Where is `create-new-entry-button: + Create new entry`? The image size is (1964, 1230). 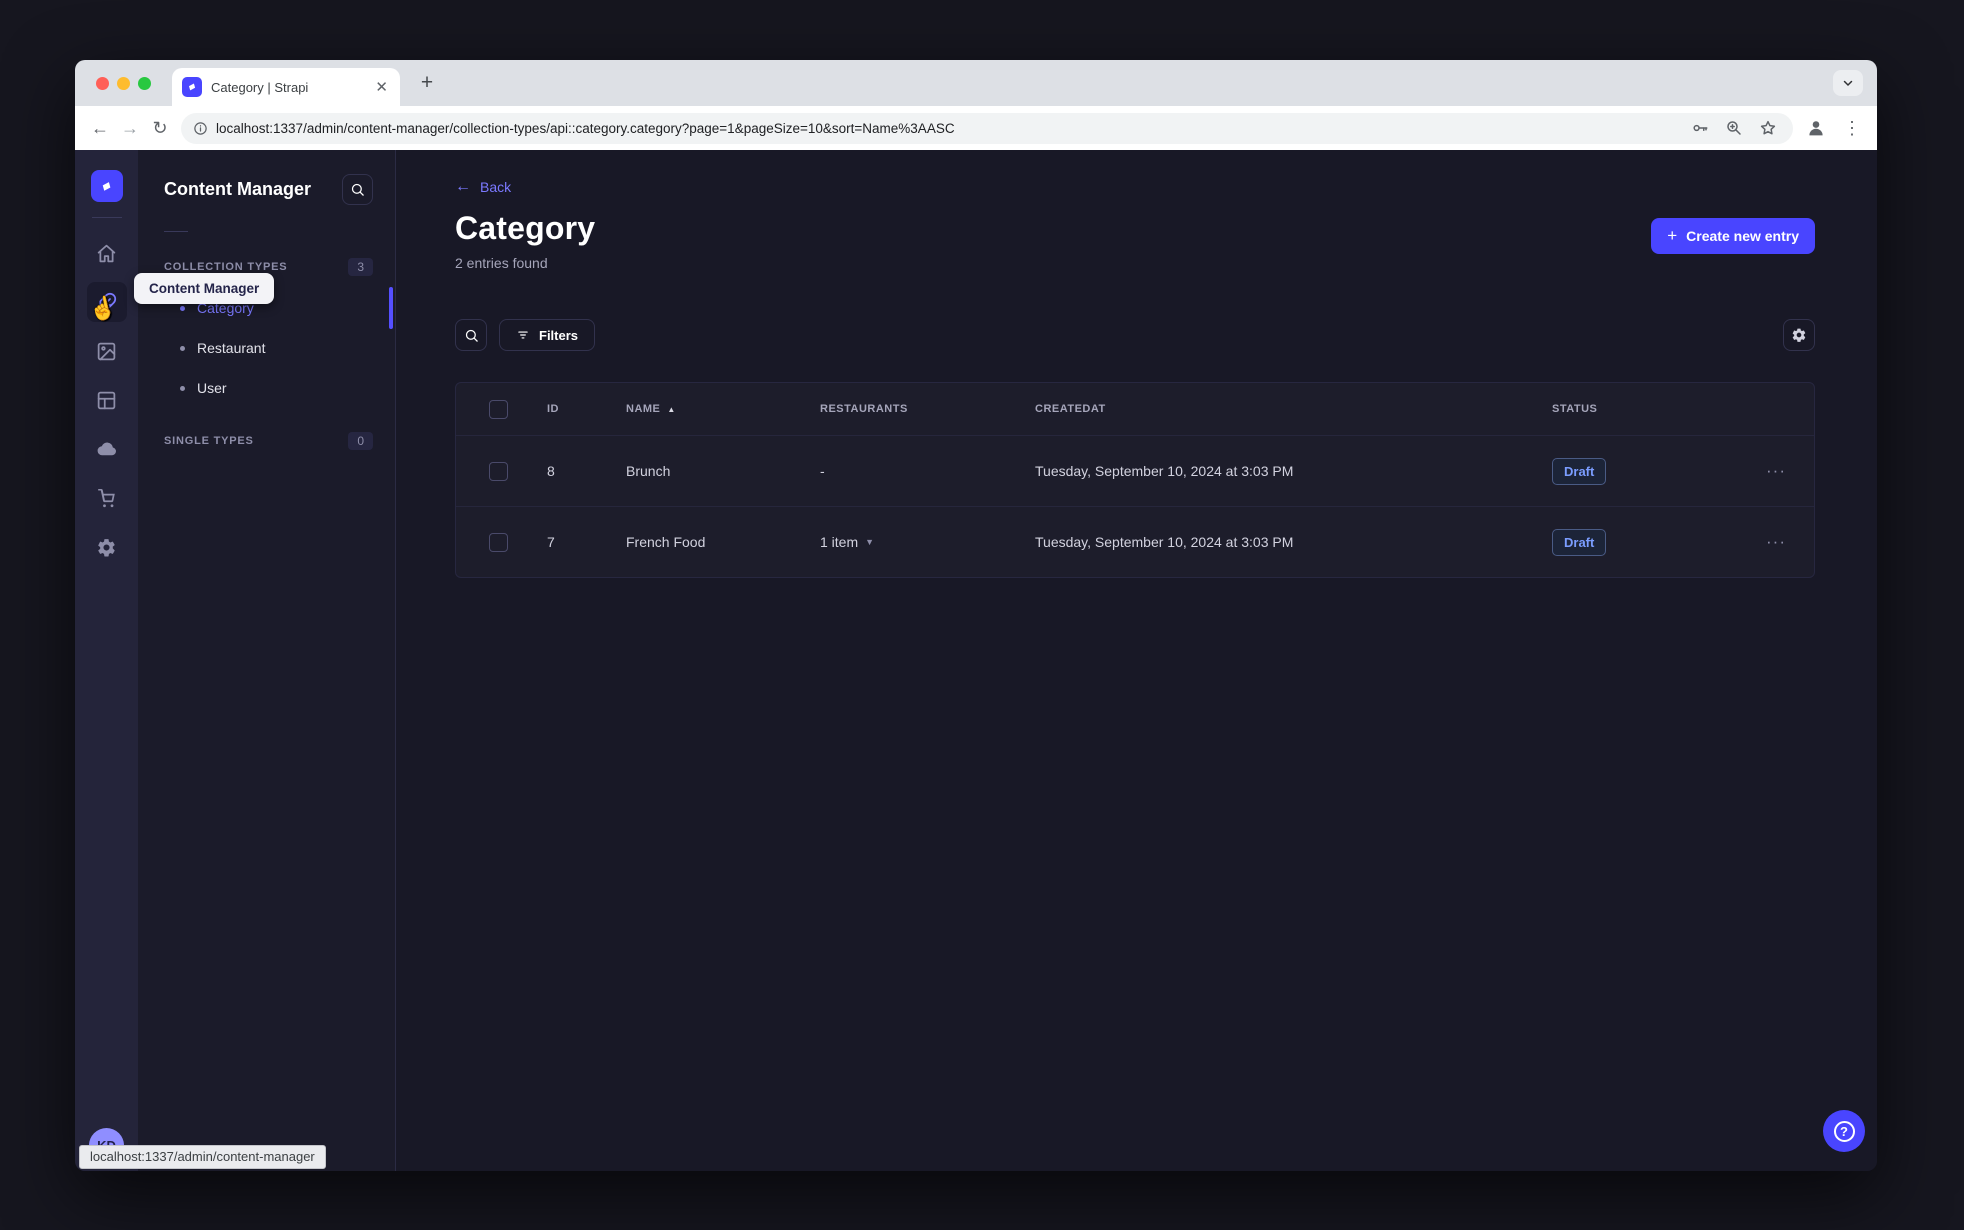 create-new-entry-button: + Create new entry is located at coordinates (1733, 236).